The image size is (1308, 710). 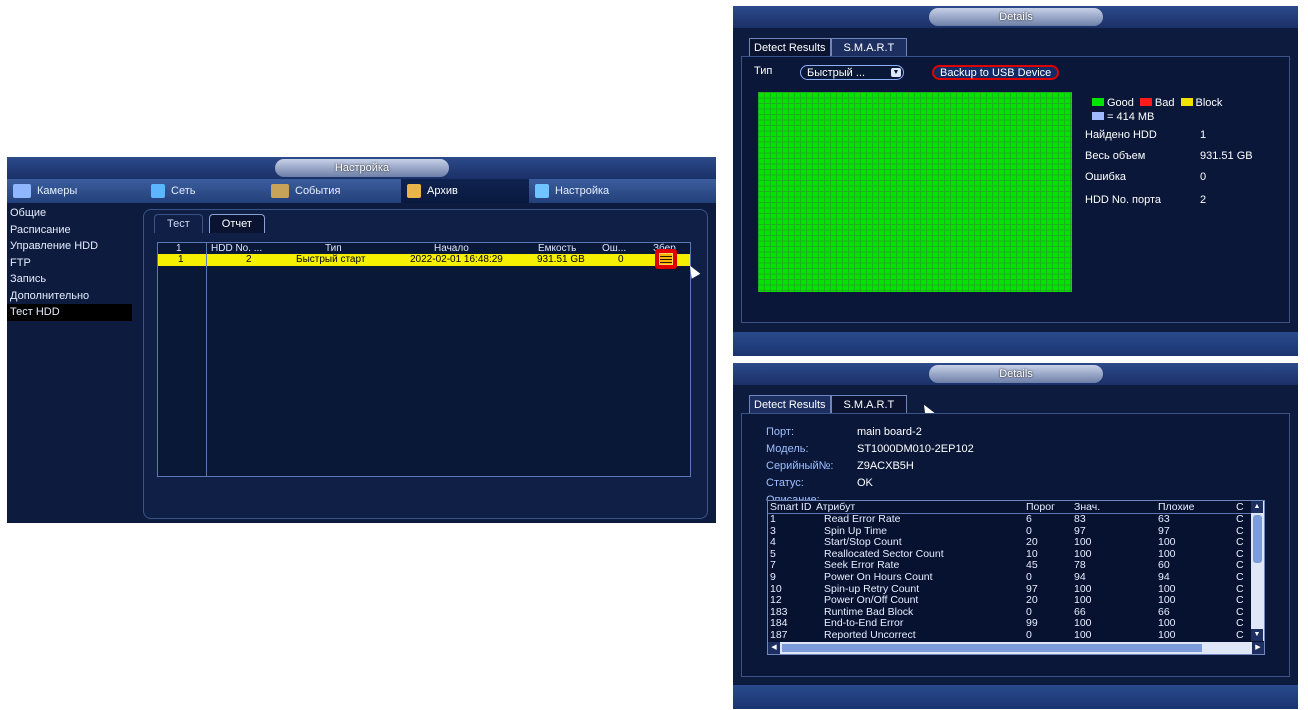 I want to click on tab-archive: Архив, so click(x=465, y=191).